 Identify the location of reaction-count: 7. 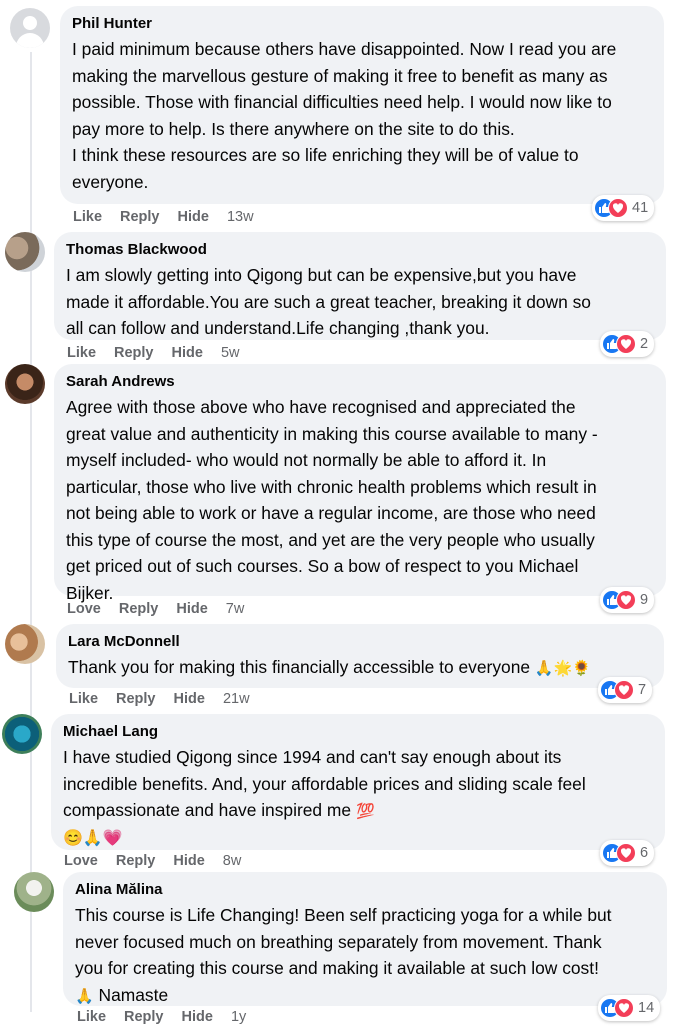
(642, 690).